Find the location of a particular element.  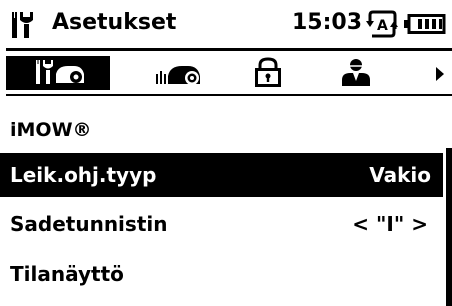

menu-item-status-display: Tilanäyttö is located at coordinates (220, 274).